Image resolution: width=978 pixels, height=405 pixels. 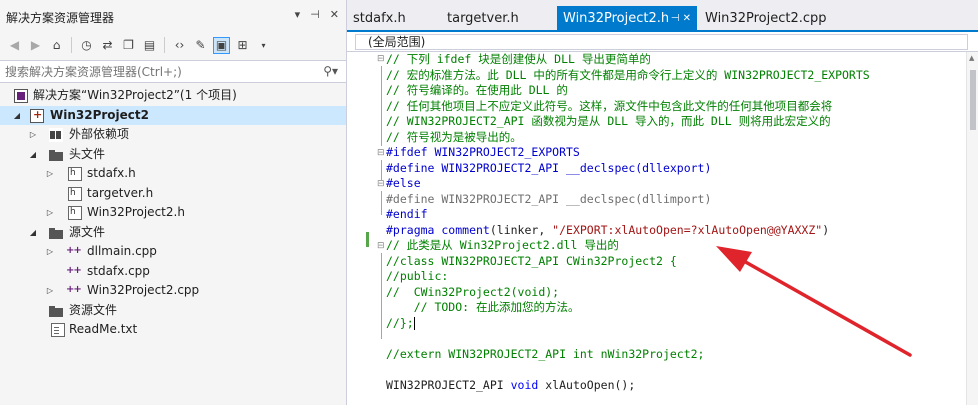 I want to click on tree-item-label: Win32Project2.cpp, so click(x=143, y=290).